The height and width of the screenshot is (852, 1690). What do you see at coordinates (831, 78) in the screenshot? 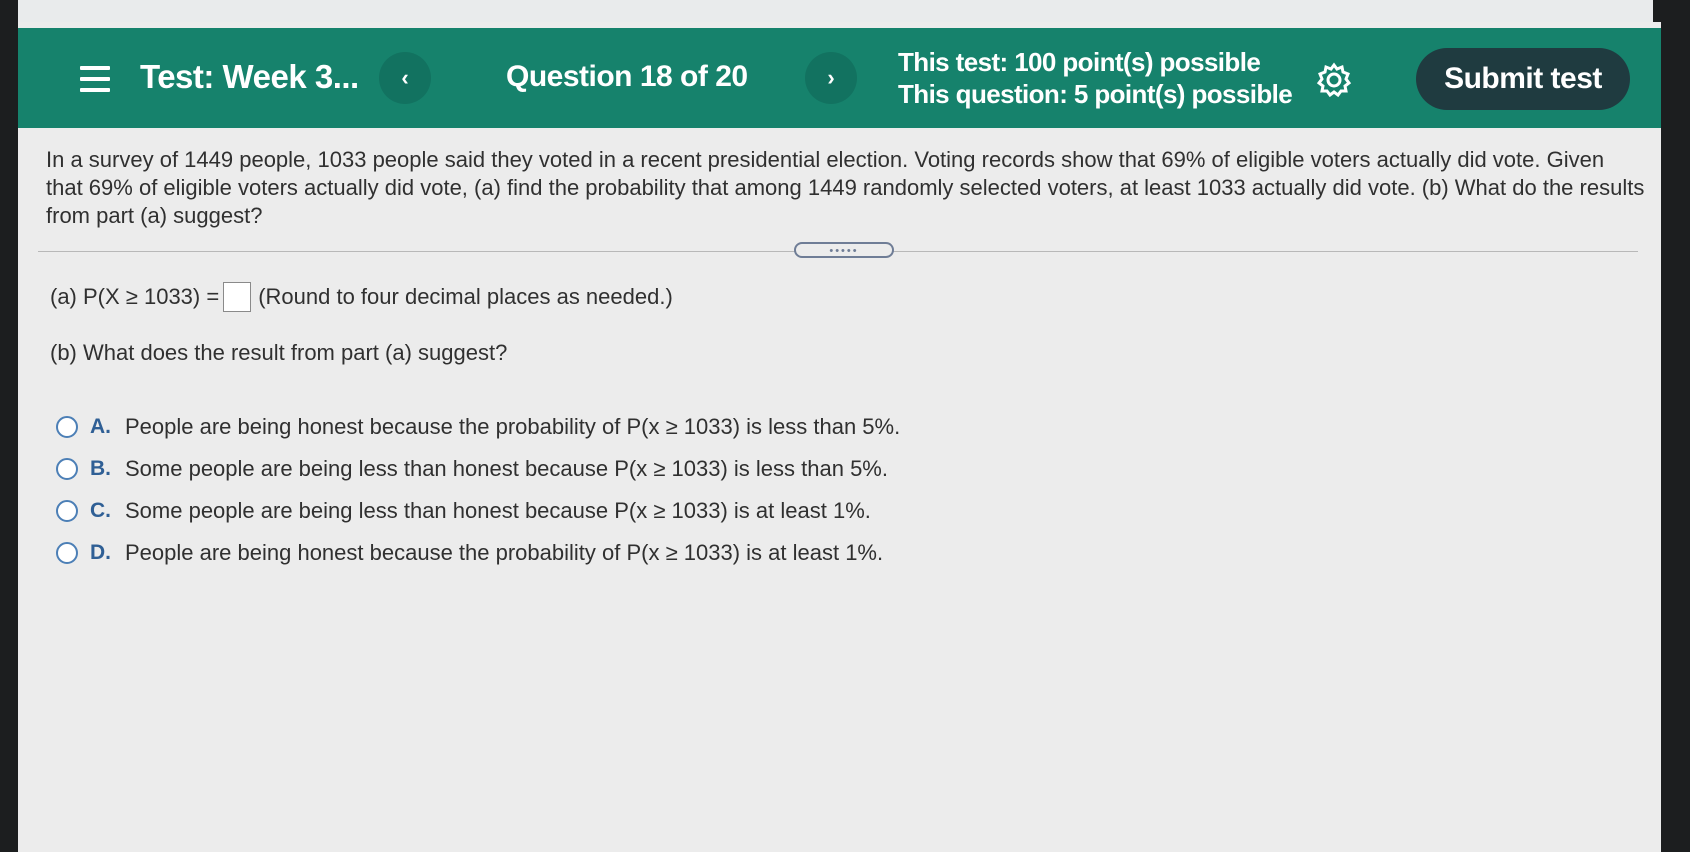
I see `next-question-button: ›` at bounding box center [831, 78].